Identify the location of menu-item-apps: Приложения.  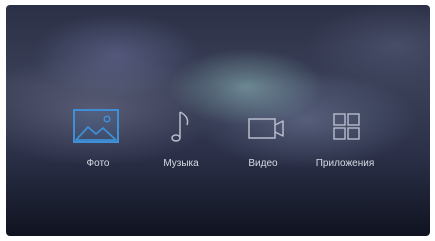
(345, 140).